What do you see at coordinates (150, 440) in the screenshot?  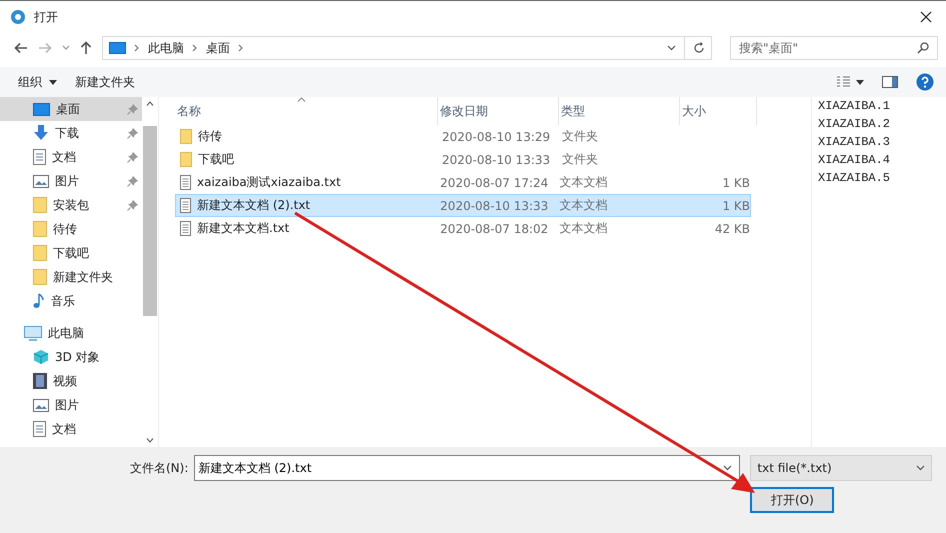 I see `scroll-down-icon` at bounding box center [150, 440].